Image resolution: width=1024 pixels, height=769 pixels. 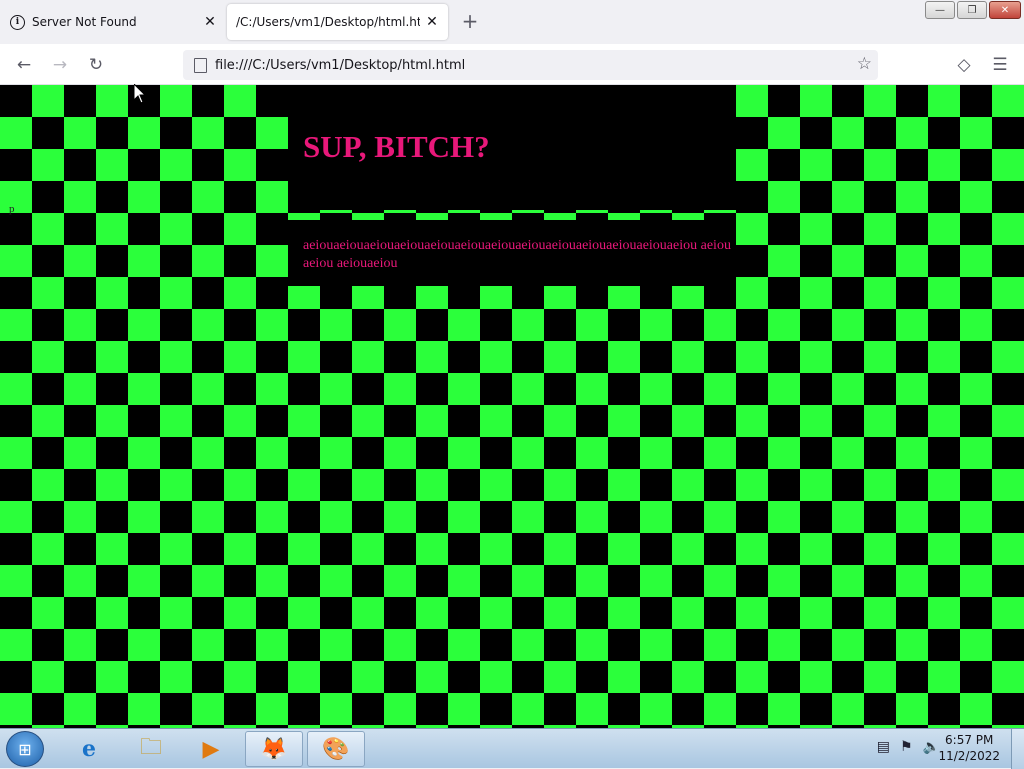 What do you see at coordinates (89, 749) in the screenshot?
I see `internet-explorer-icon: e` at bounding box center [89, 749].